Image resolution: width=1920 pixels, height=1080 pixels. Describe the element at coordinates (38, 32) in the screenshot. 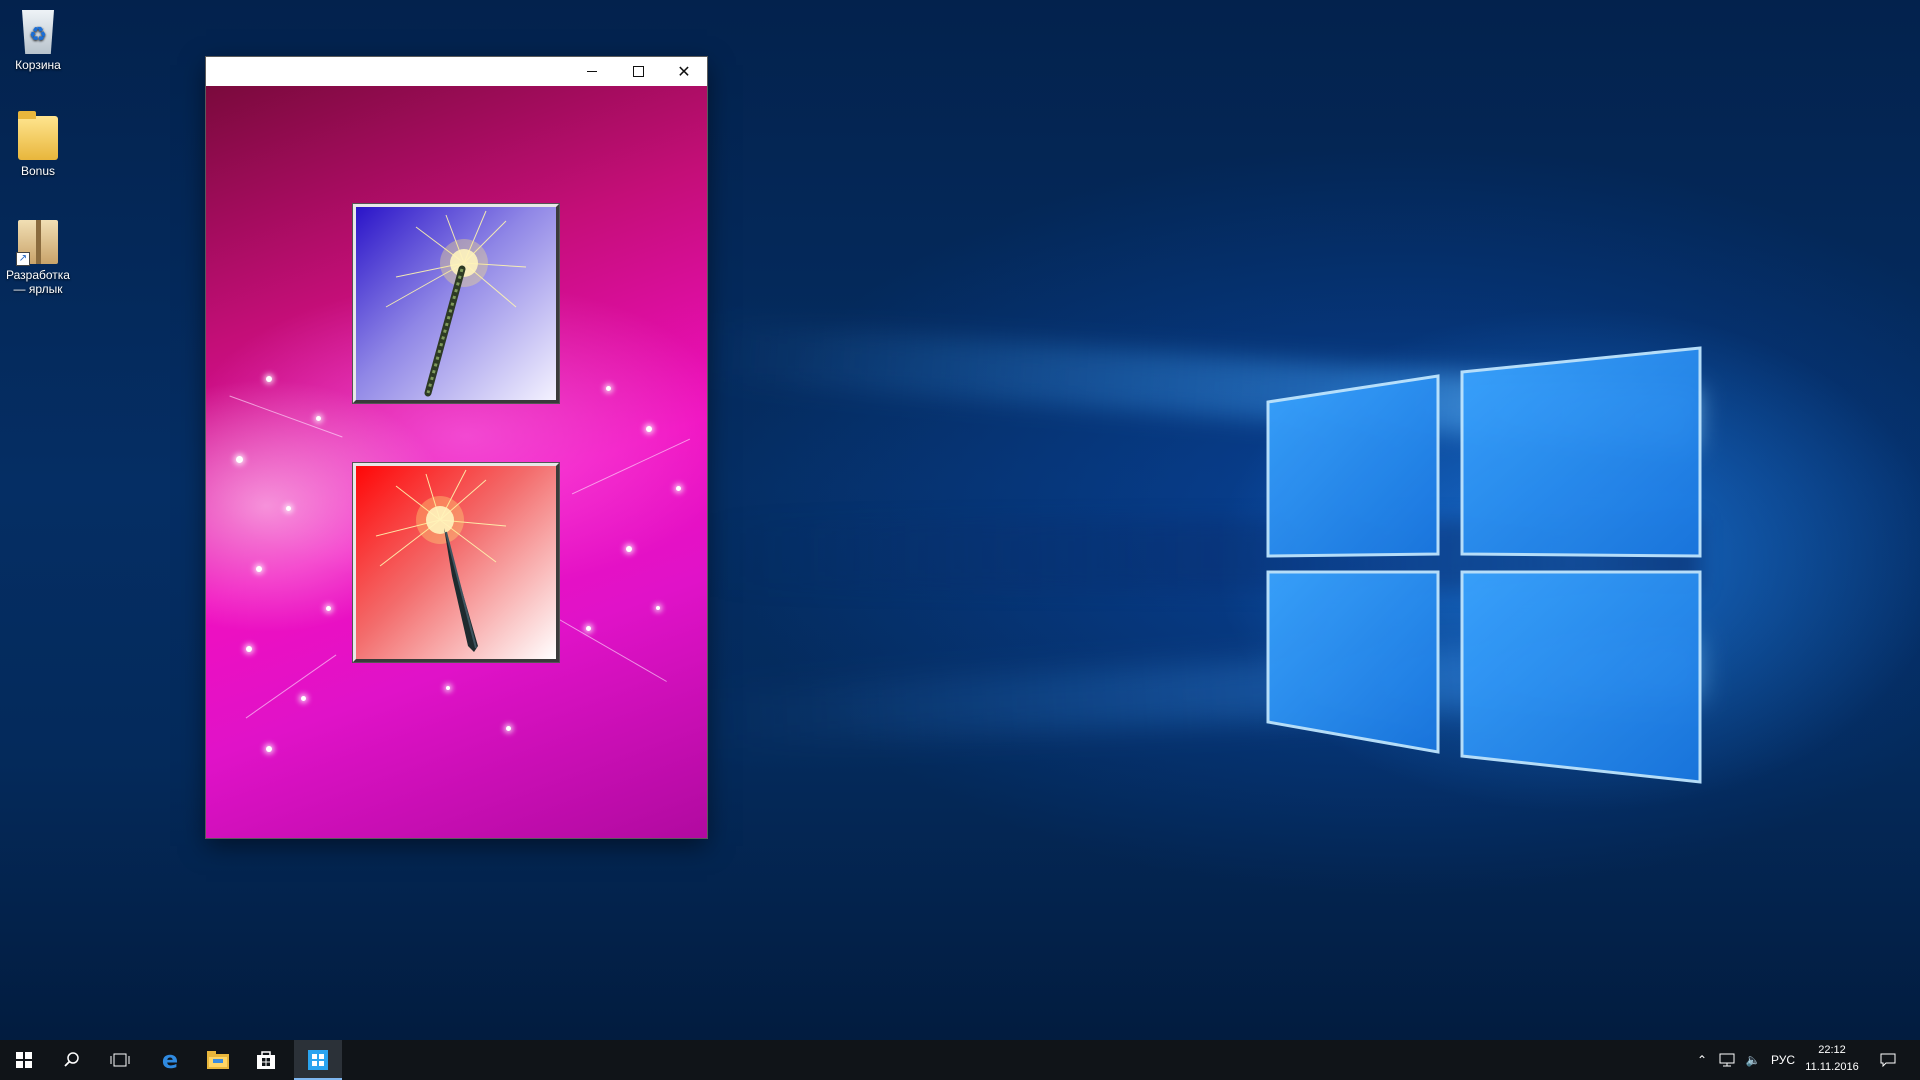

I see `recycle-bin-icon` at that location.